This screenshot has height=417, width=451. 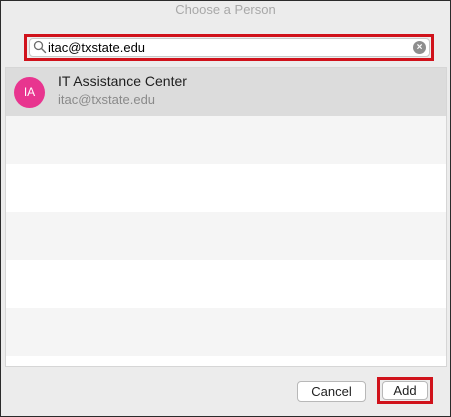 What do you see at coordinates (122, 81) in the screenshot?
I see `contact-name: IT Assistance Center` at bounding box center [122, 81].